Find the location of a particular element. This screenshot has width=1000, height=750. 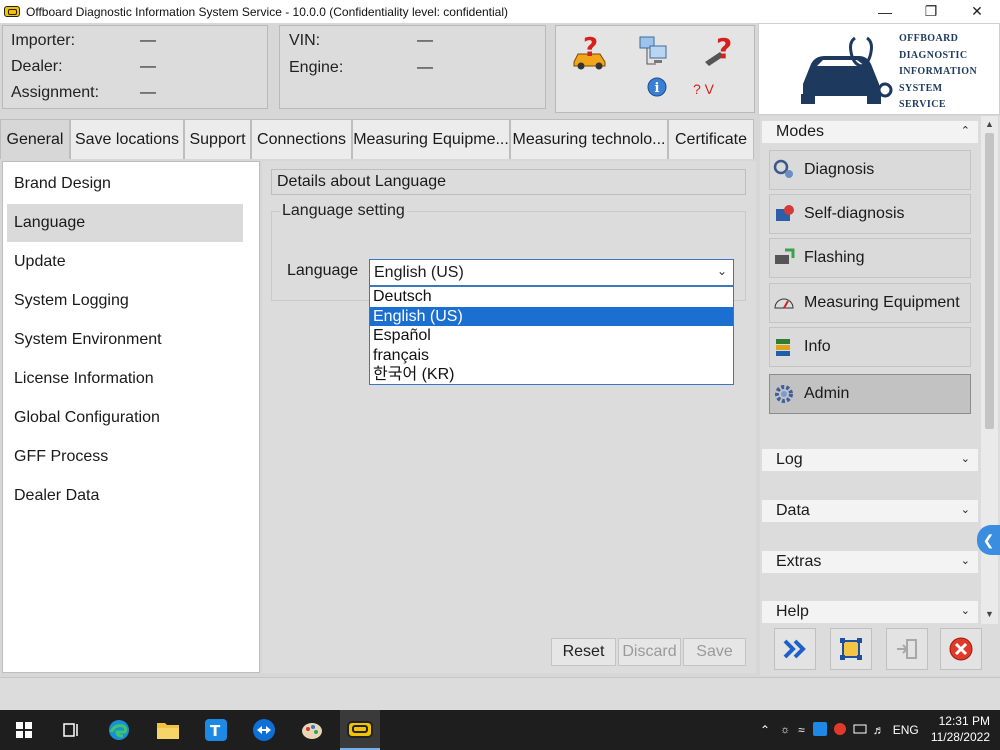

bottom-toolbar is located at coordinates (871, 651).